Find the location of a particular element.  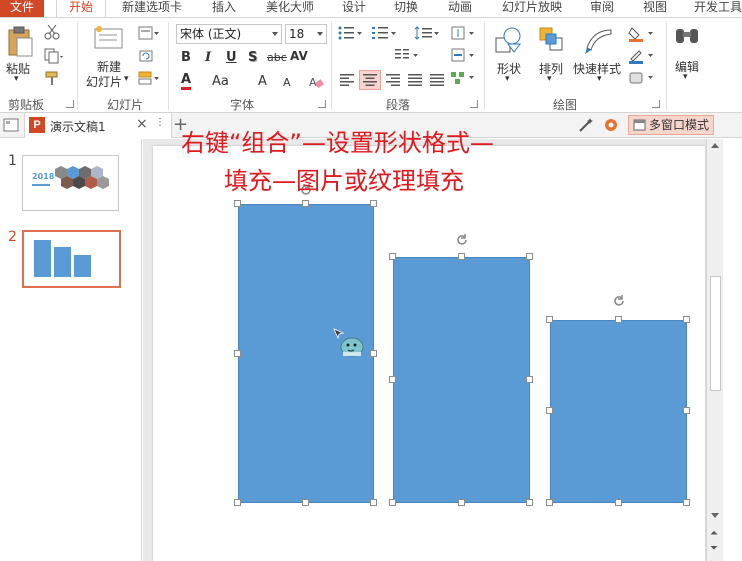

scroll-down-icon is located at coordinates (715, 515).